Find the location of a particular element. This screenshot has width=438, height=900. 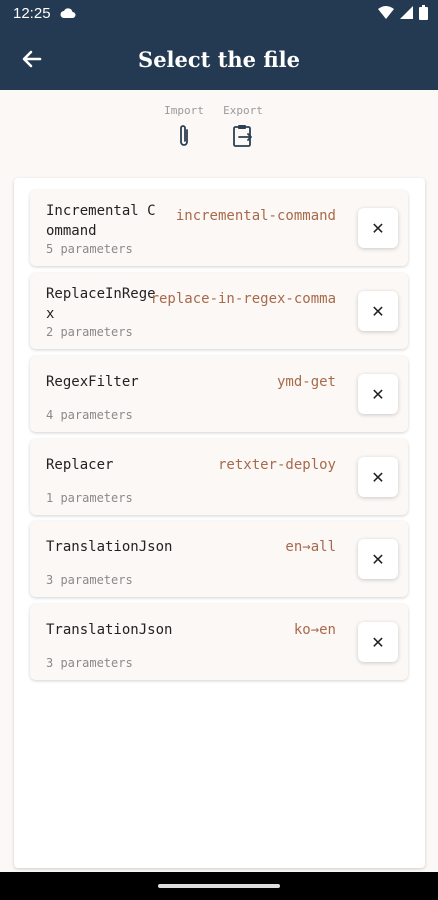

list-item: Replacer retxter-deploy 1 parameters ✕ is located at coordinates (219, 477).